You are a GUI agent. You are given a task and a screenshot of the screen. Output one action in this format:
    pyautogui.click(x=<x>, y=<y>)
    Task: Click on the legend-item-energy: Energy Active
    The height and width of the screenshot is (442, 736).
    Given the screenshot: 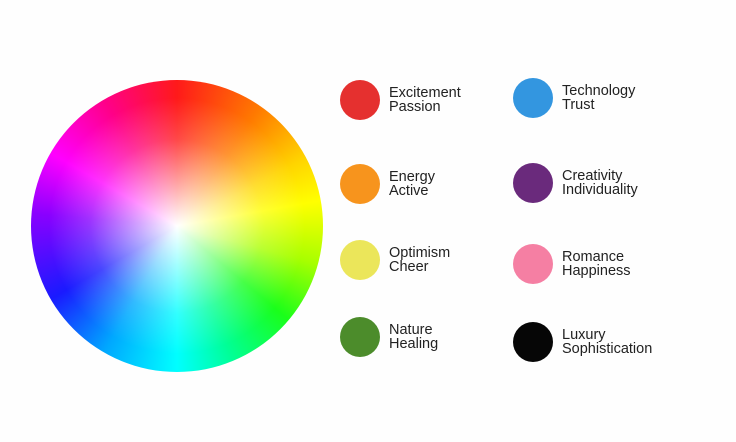 What is the action you would take?
    pyautogui.click(x=387, y=184)
    